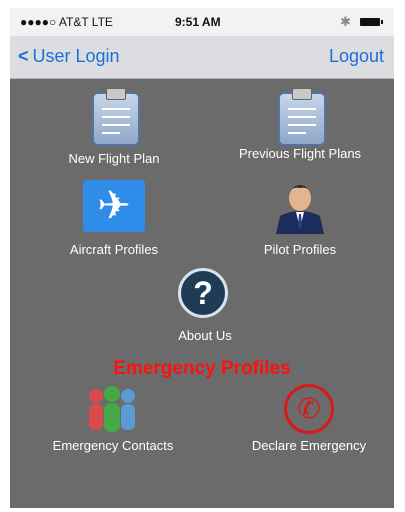  What do you see at coordinates (300, 249) in the screenshot?
I see `pilot-profiles-label: Pilot Profiles` at bounding box center [300, 249].